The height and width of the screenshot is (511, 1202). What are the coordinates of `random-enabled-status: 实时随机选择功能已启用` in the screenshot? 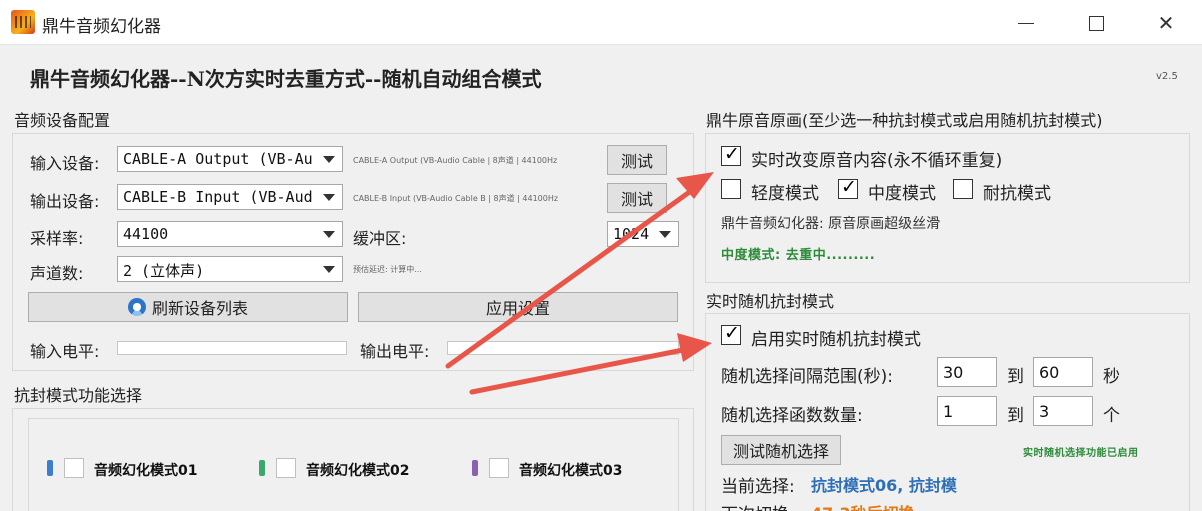 It's located at (1081, 453).